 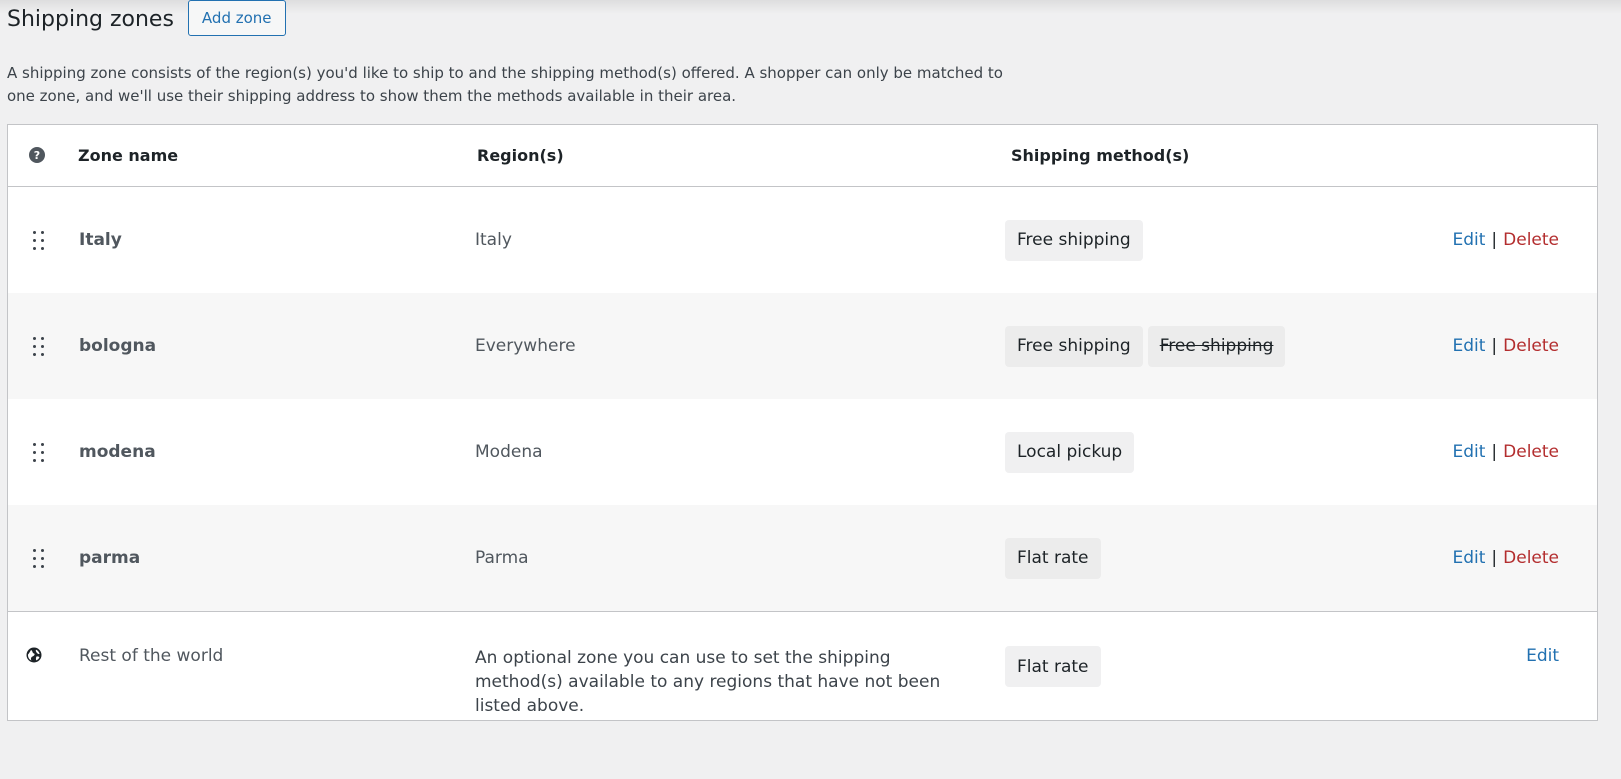 I want to click on globe-icon, so click(x=34, y=655).